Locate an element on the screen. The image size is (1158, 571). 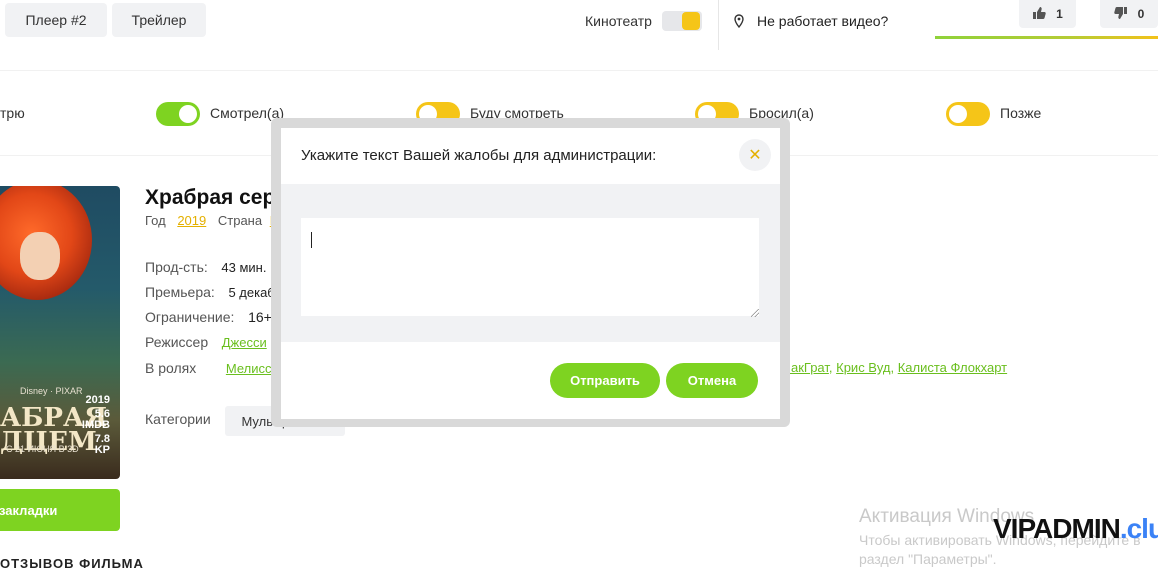
close-icon: ✕ is located at coordinates (755, 155).